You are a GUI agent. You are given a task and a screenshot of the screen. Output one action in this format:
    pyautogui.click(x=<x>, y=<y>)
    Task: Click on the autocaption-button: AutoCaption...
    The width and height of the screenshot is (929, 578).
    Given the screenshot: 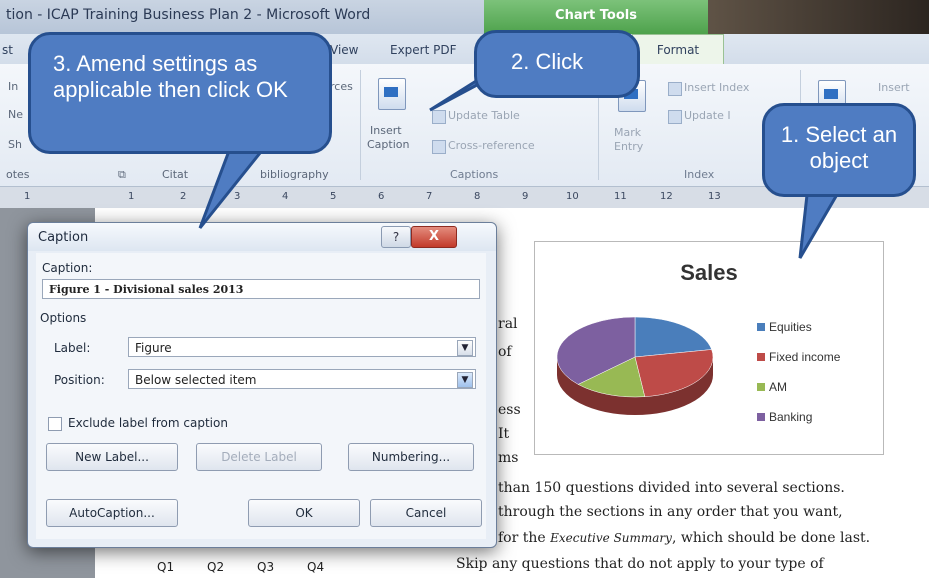 What is the action you would take?
    pyautogui.click(x=112, y=513)
    